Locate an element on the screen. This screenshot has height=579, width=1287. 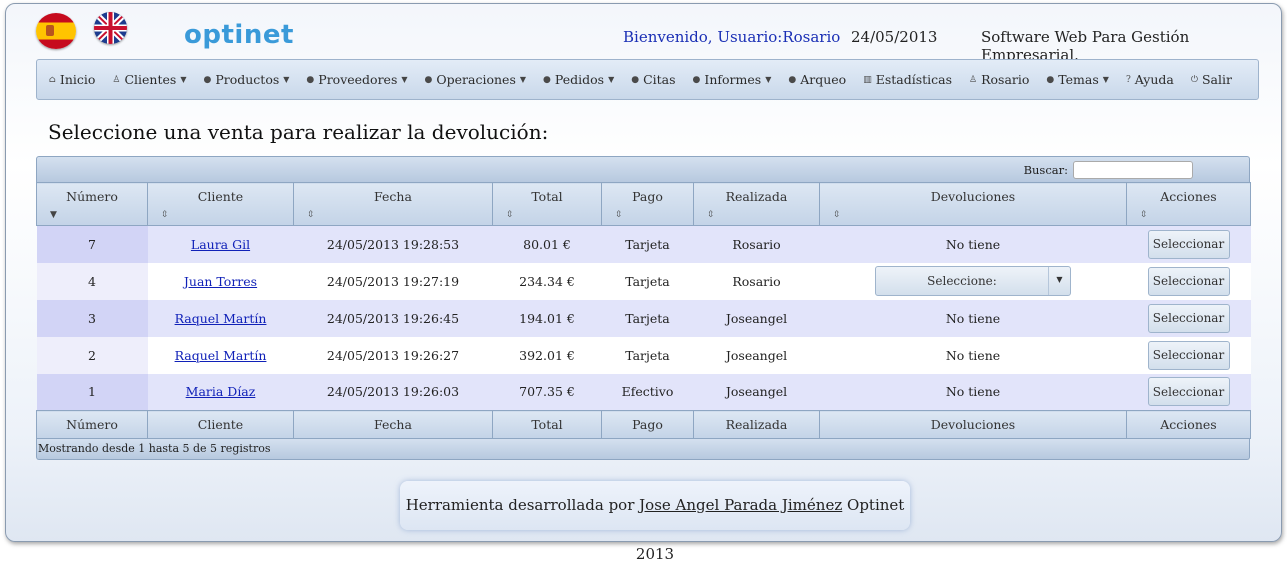
cell-total: 234.34 € is located at coordinates (547, 281).